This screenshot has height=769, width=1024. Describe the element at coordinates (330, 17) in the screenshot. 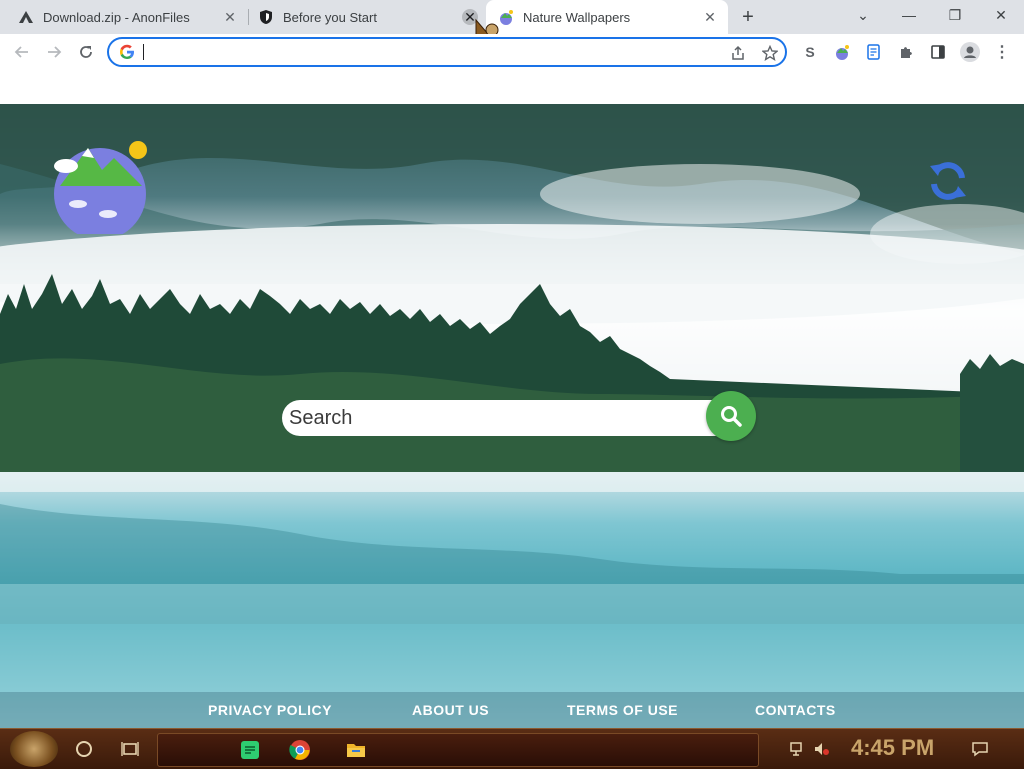

I see `tab-title: Before you Start` at that location.